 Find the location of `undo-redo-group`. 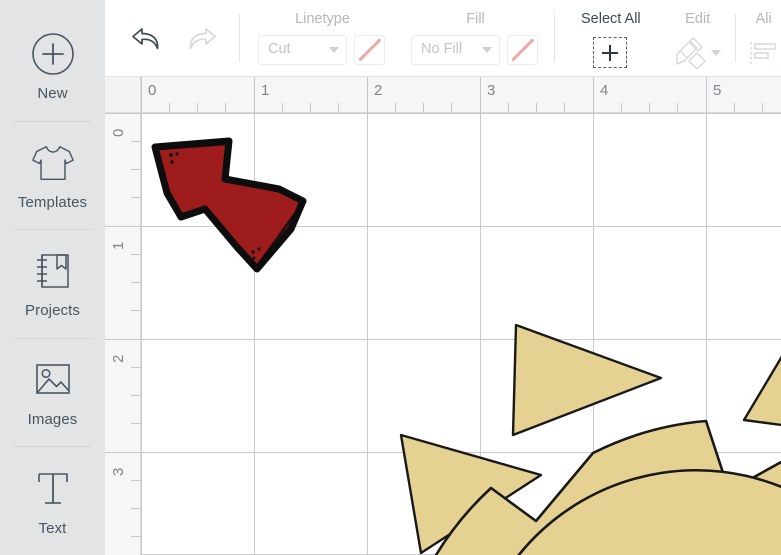

undo-redo-group is located at coordinates (167, 38).